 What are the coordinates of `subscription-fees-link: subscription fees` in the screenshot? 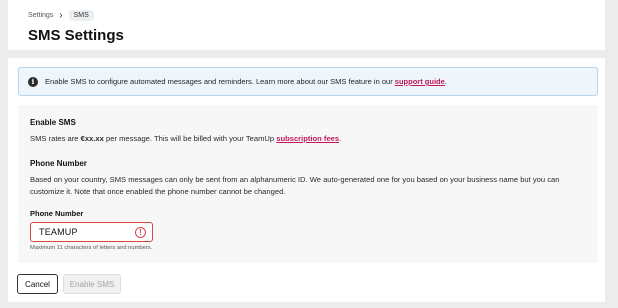 It's located at (307, 138).